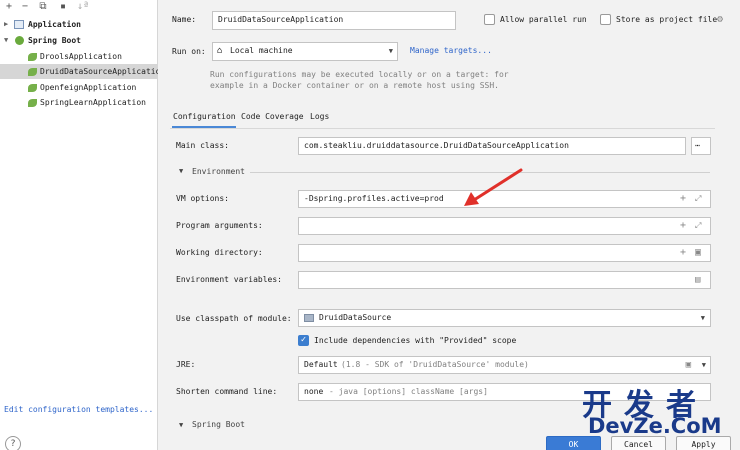  Describe the element at coordinates (504, 280) in the screenshot. I see `environment-variables-input` at that location.